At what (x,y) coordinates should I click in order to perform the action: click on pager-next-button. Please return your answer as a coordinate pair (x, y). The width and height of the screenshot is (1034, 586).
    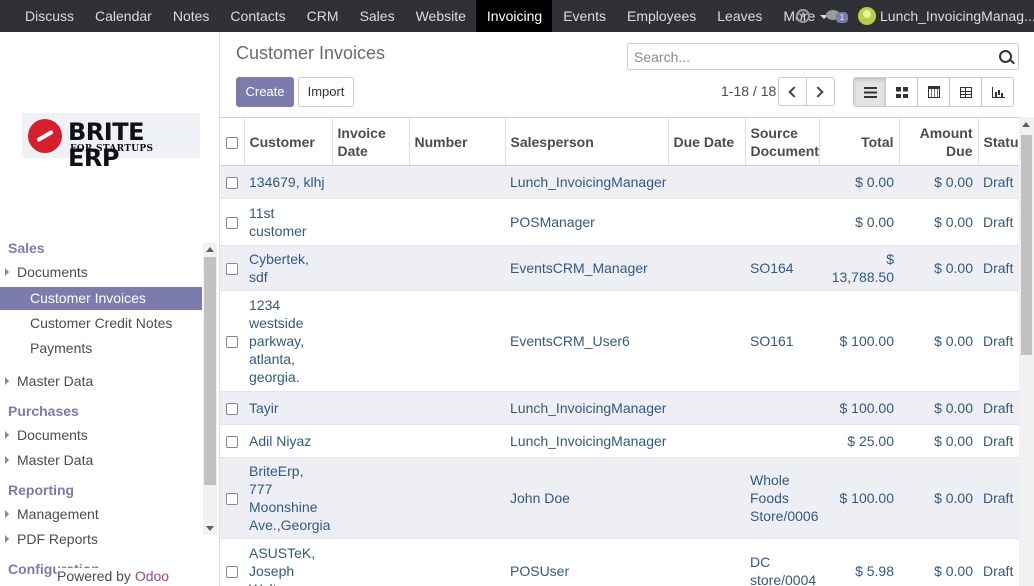
    Looking at the image, I should click on (820, 91).